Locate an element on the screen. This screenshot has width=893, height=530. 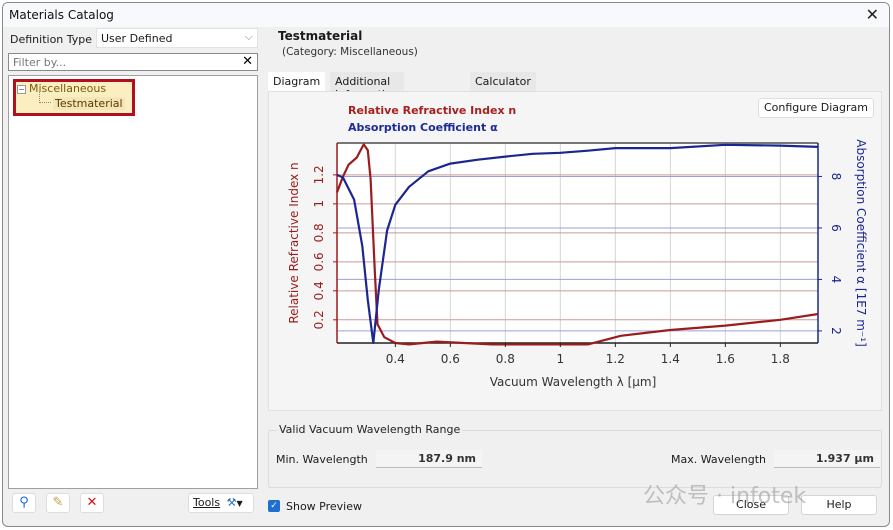
x-axis-label: Vacuum Wavelength λ [μm] is located at coordinates (573, 382).